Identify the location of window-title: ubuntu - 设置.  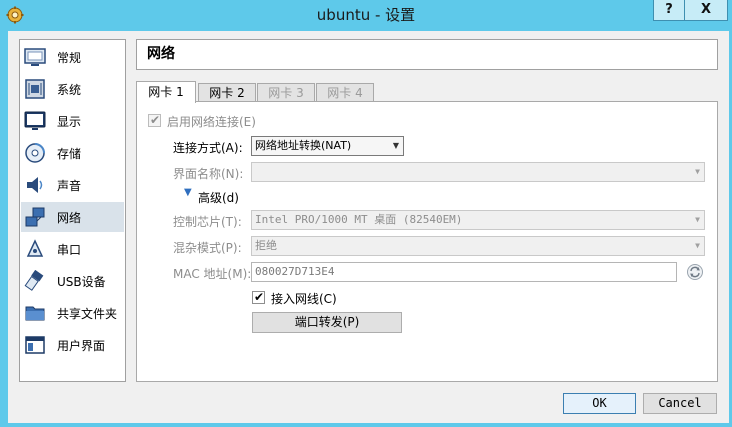
(366, 15).